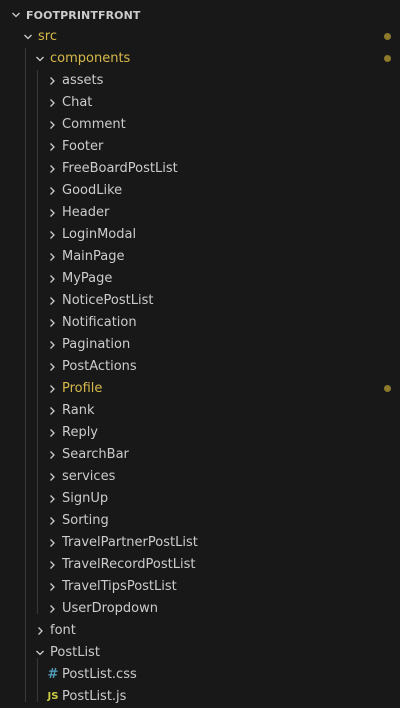 The image size is (400, 708). I want to click on tree-item-label: services, so click(89, 476).